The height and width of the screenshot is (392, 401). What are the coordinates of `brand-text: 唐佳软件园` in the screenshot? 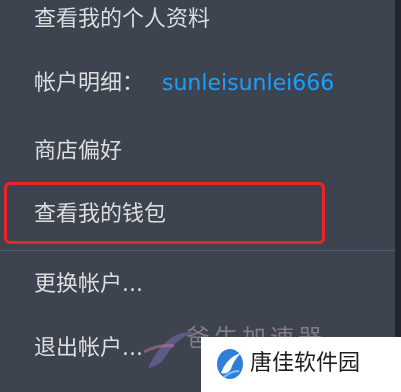 It's located at (305, 363).